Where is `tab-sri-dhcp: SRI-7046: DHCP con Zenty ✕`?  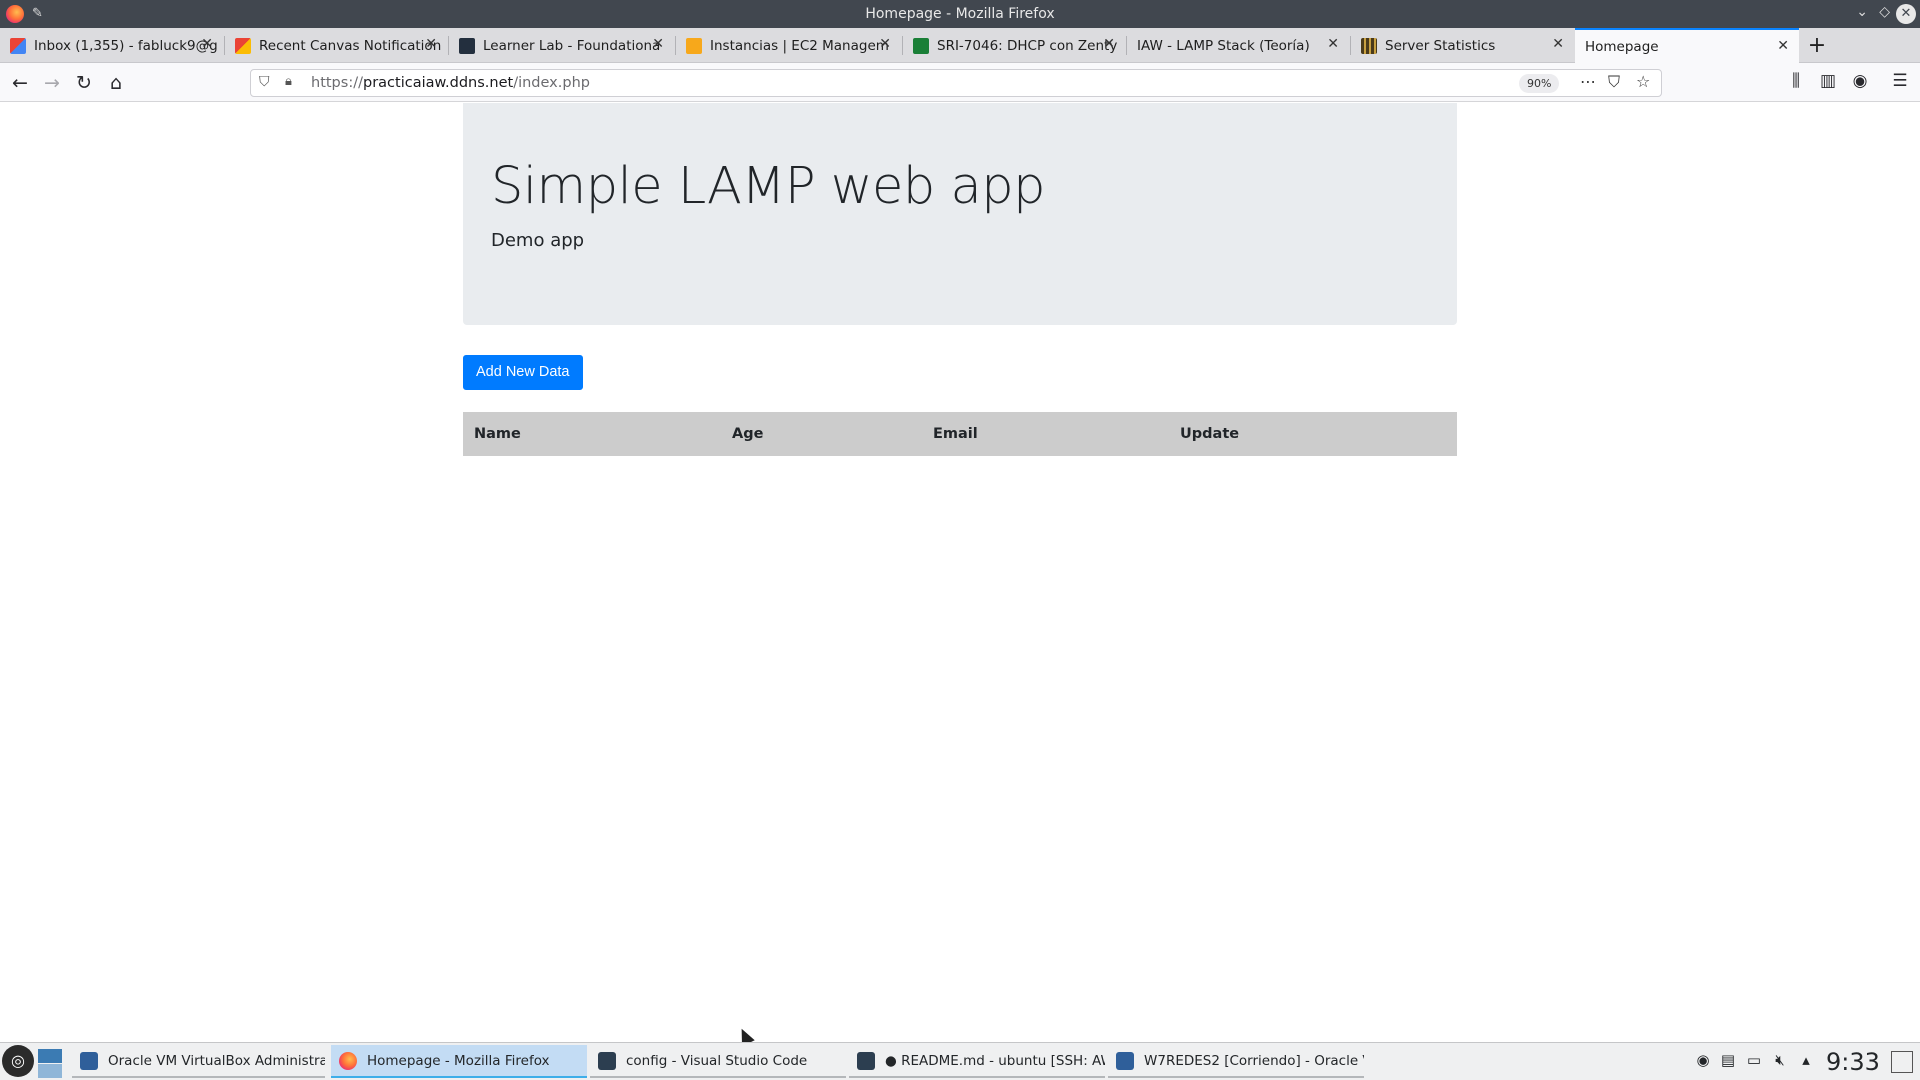
tab-sri-dhcp: SRI-7046: DHCP con Zenty ✕ is located at coordinates (1014, 45).